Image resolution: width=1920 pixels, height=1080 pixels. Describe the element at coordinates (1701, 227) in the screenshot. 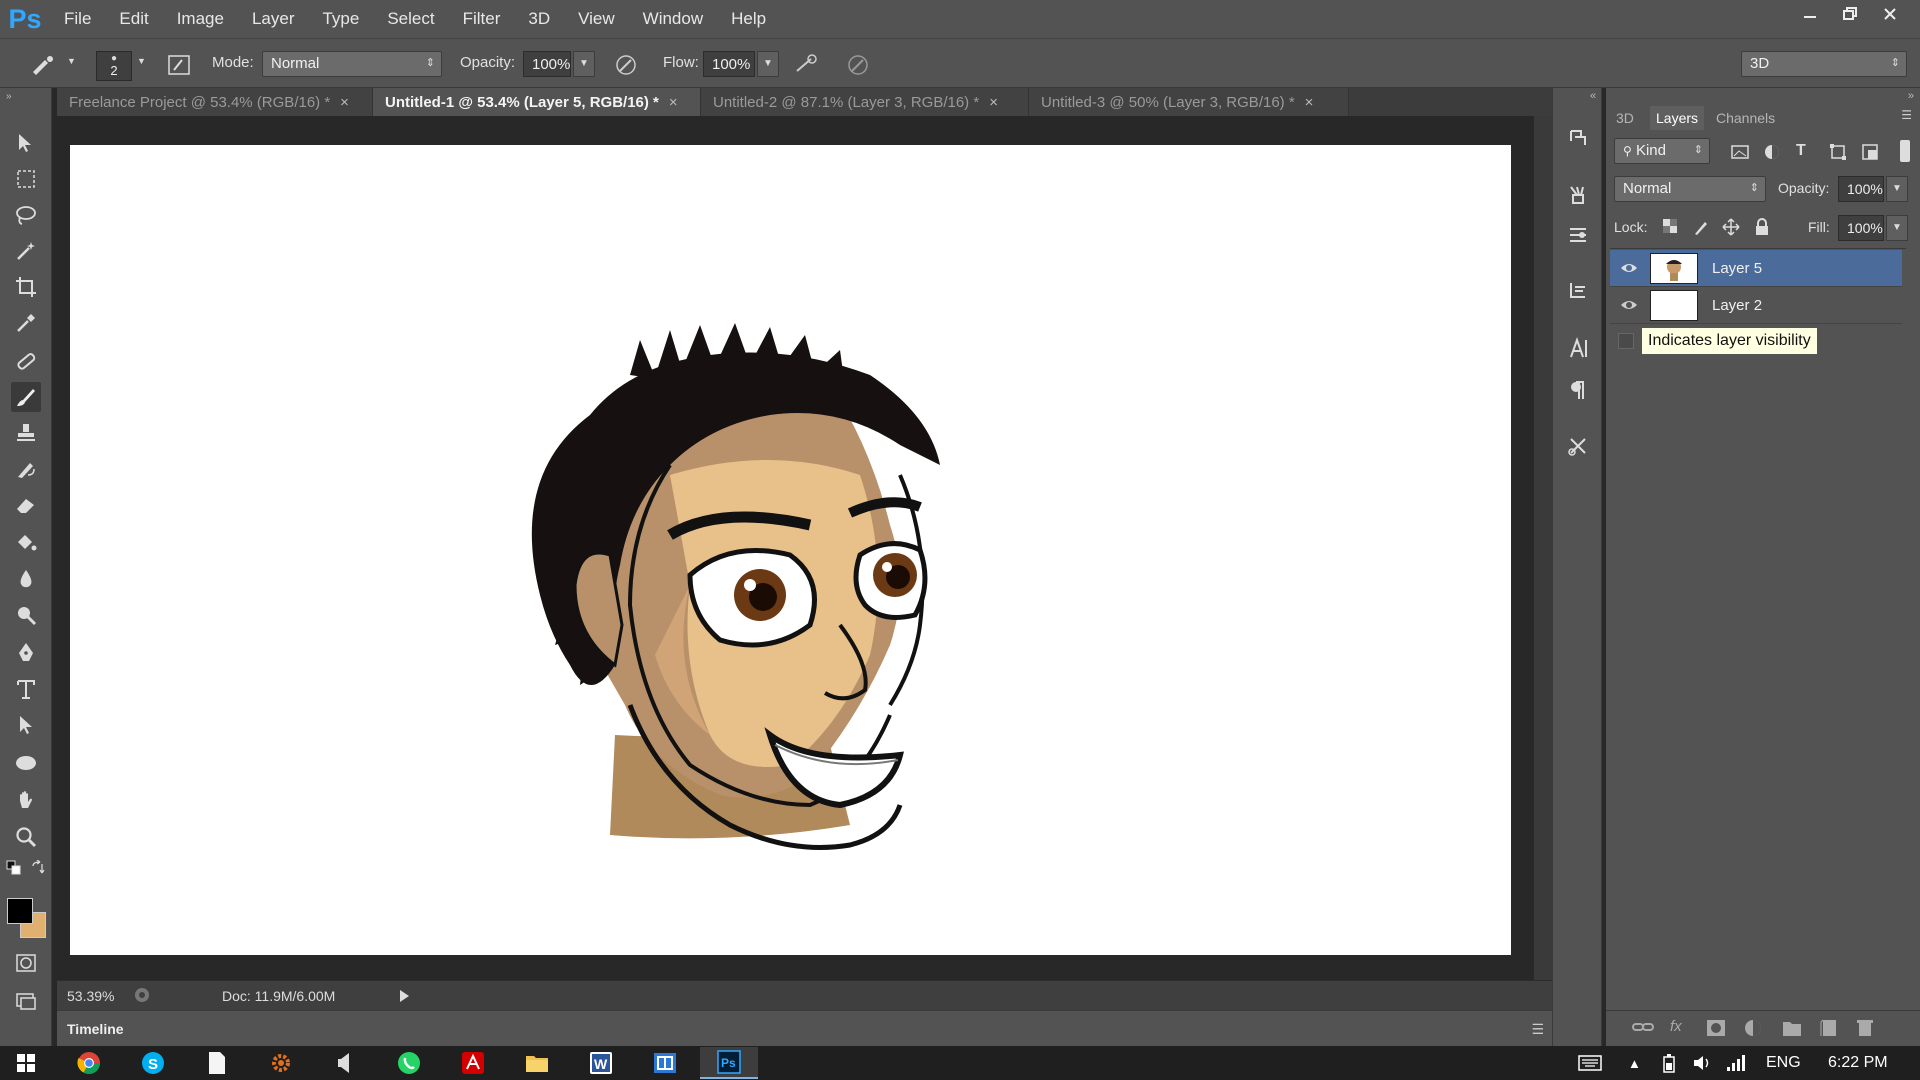

I see `lock-pixels-icon` at that location.